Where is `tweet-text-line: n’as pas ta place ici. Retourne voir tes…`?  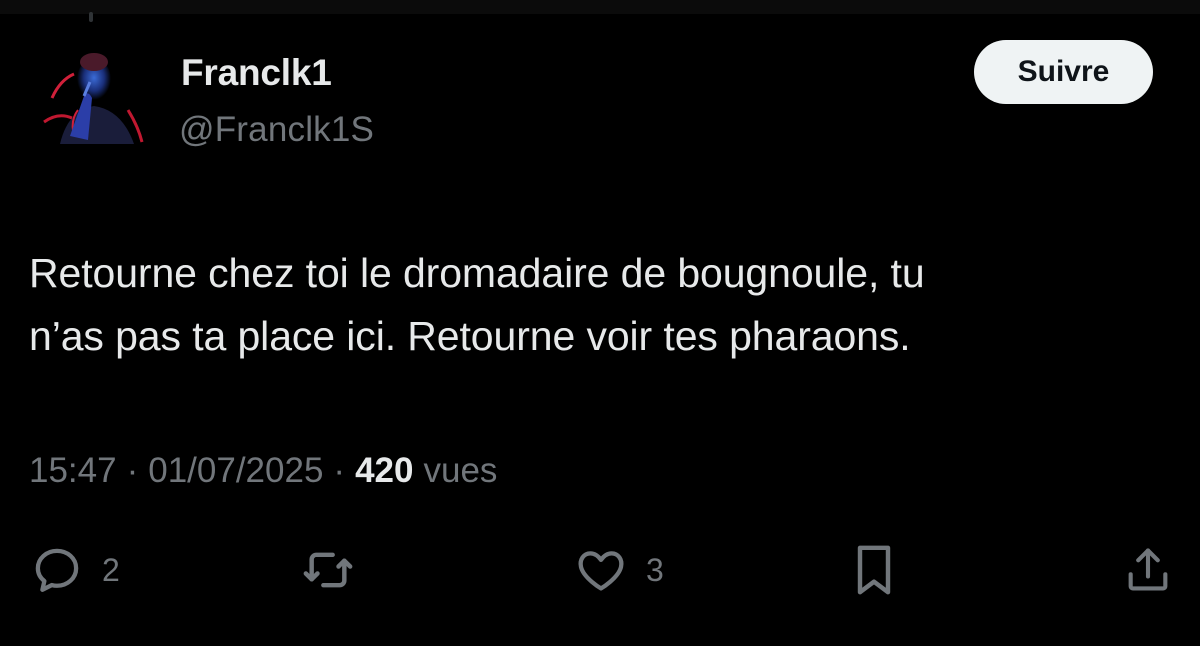
tweet-text-line: n’as pas ta place ici. Retourne voir tes… is located at coordinates (470, 336).